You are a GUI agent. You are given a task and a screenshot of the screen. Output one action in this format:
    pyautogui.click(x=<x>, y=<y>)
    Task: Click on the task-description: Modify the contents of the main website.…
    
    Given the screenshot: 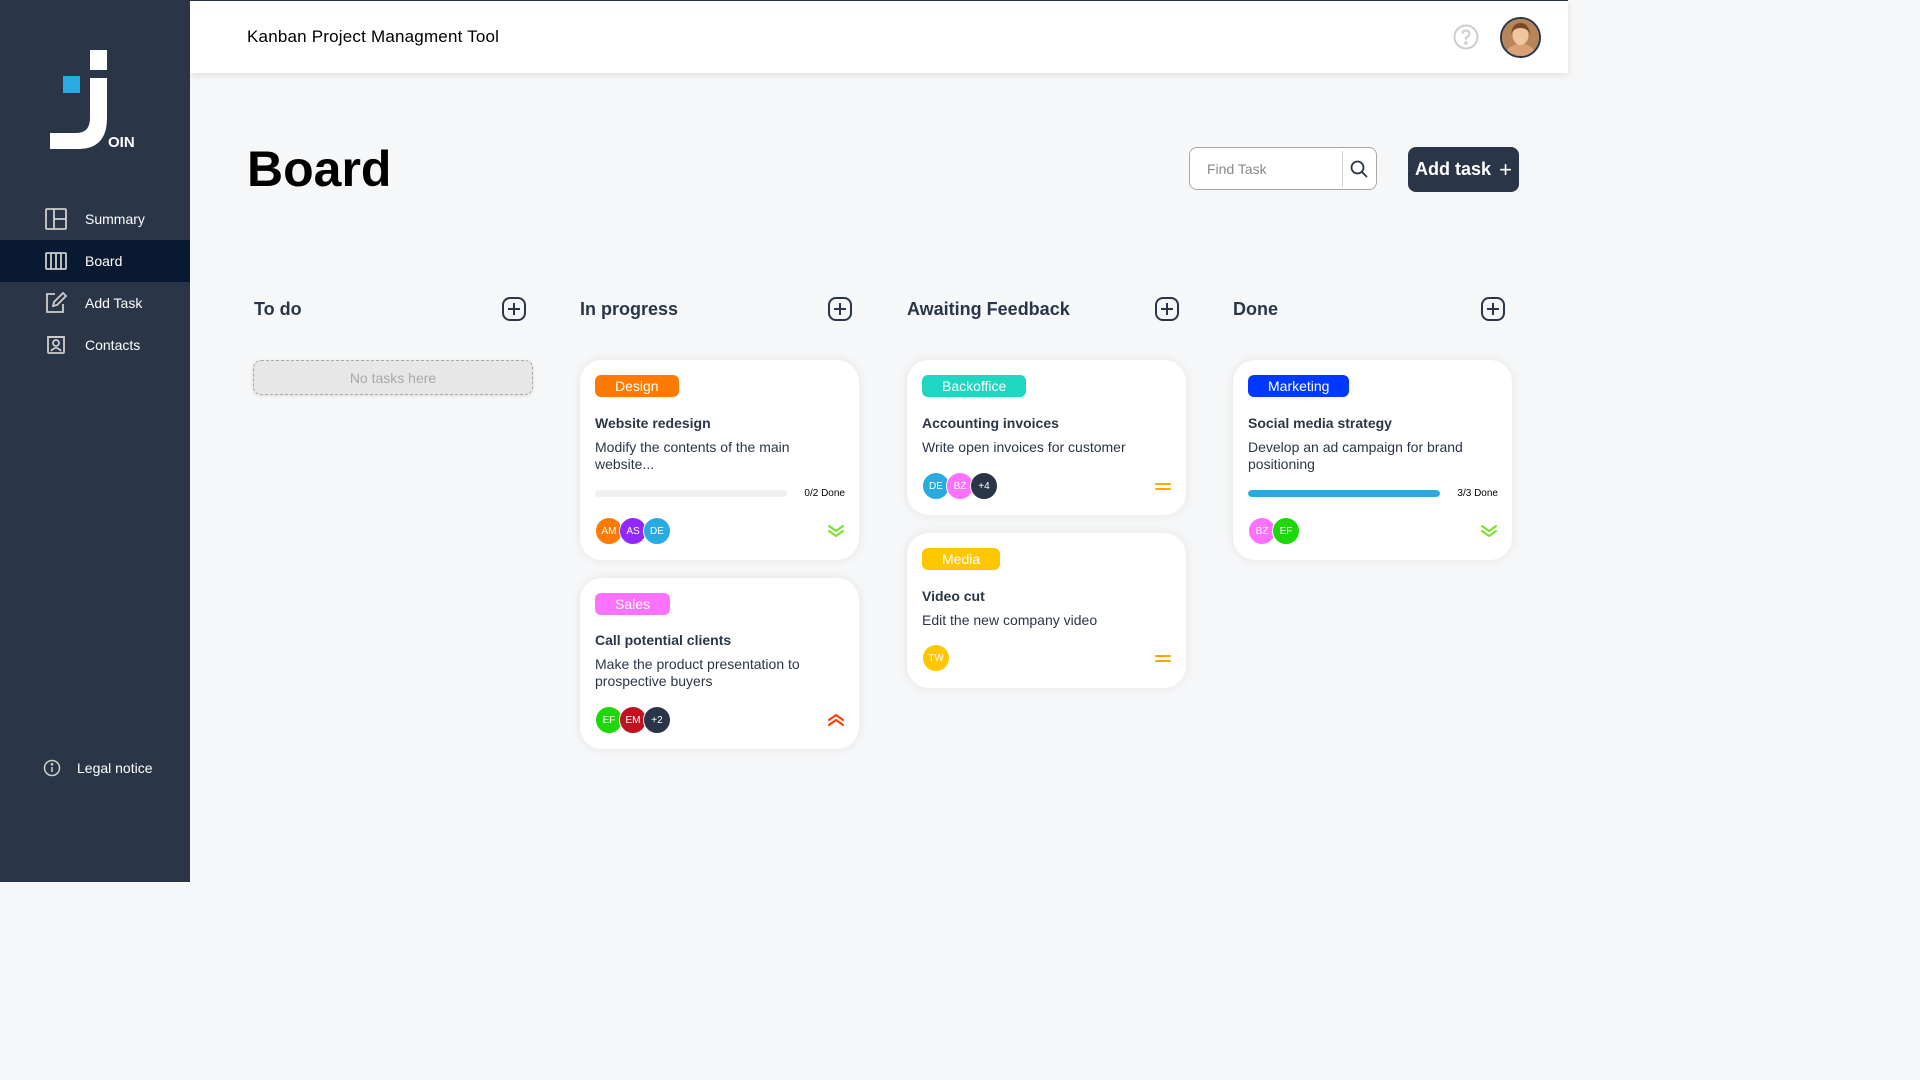 What is the action you would take?
    pyautogui.click(x=692, y=455)
    